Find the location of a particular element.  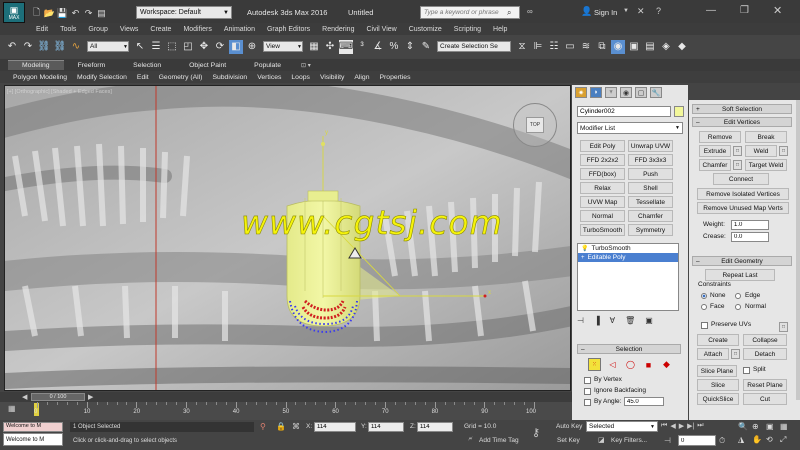

scroll-left-icon: ◀ is located at coordinates (24, 397).